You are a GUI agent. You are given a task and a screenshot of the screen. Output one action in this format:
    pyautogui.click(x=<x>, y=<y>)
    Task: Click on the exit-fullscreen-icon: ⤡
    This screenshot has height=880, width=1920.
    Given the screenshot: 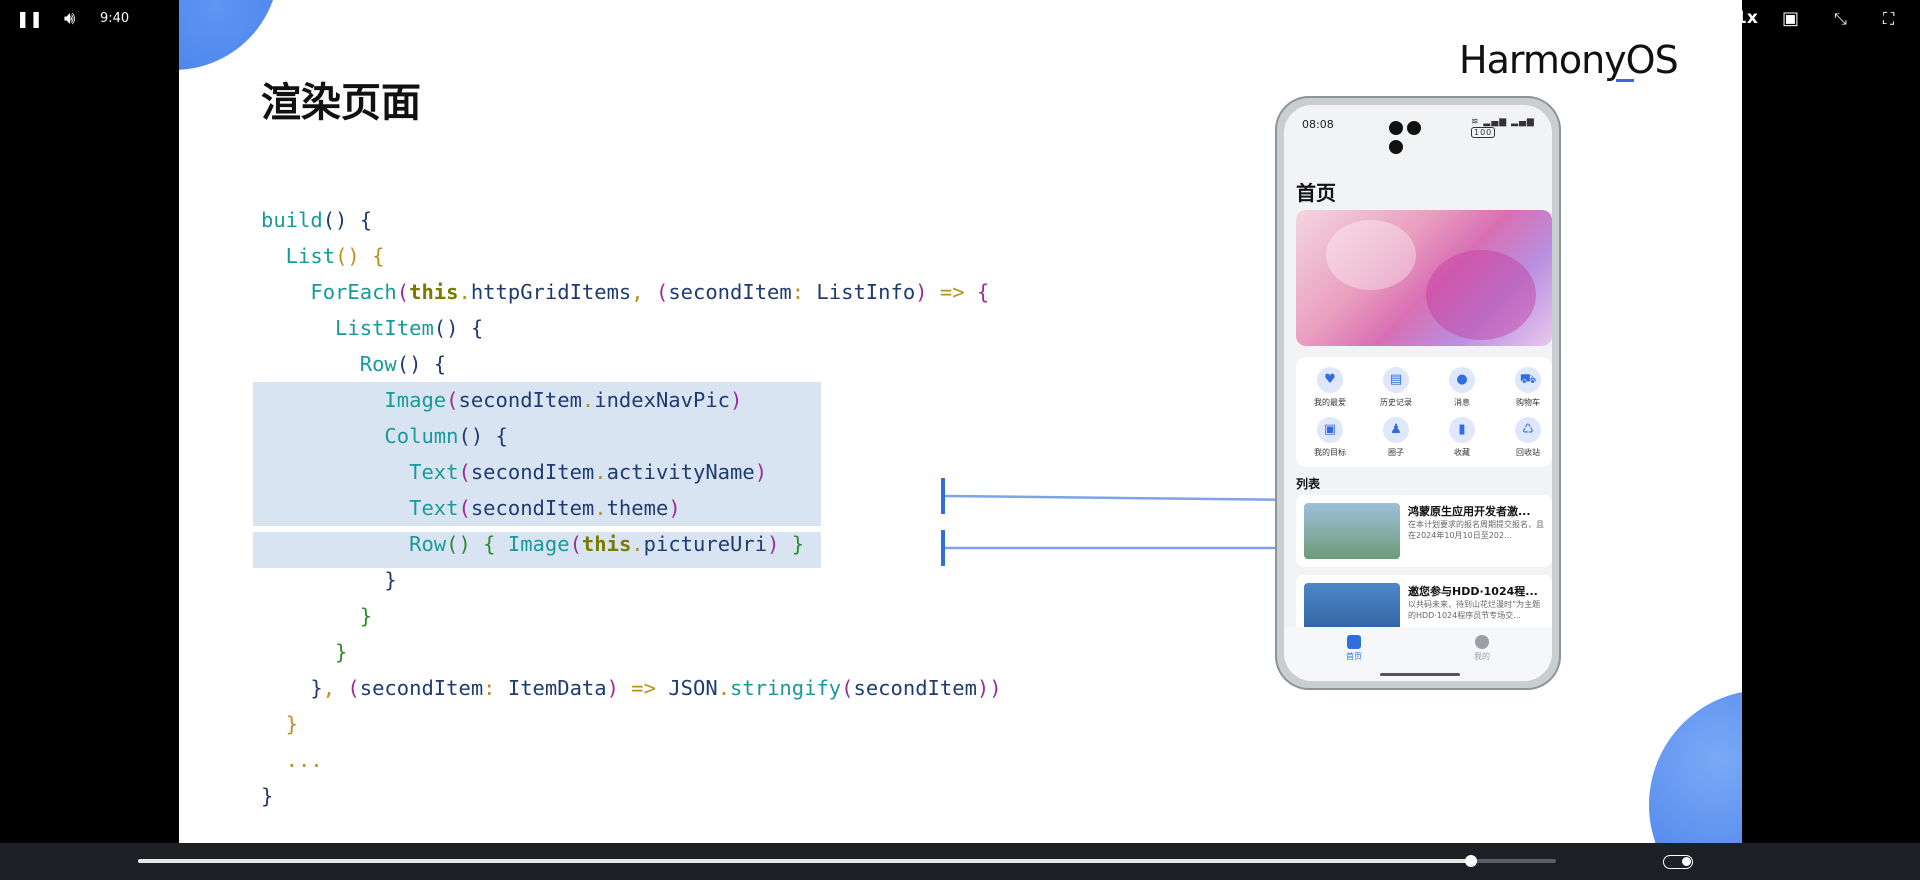 What is the action you would take?
    pyautogui.click(x=1840, y=18)
    